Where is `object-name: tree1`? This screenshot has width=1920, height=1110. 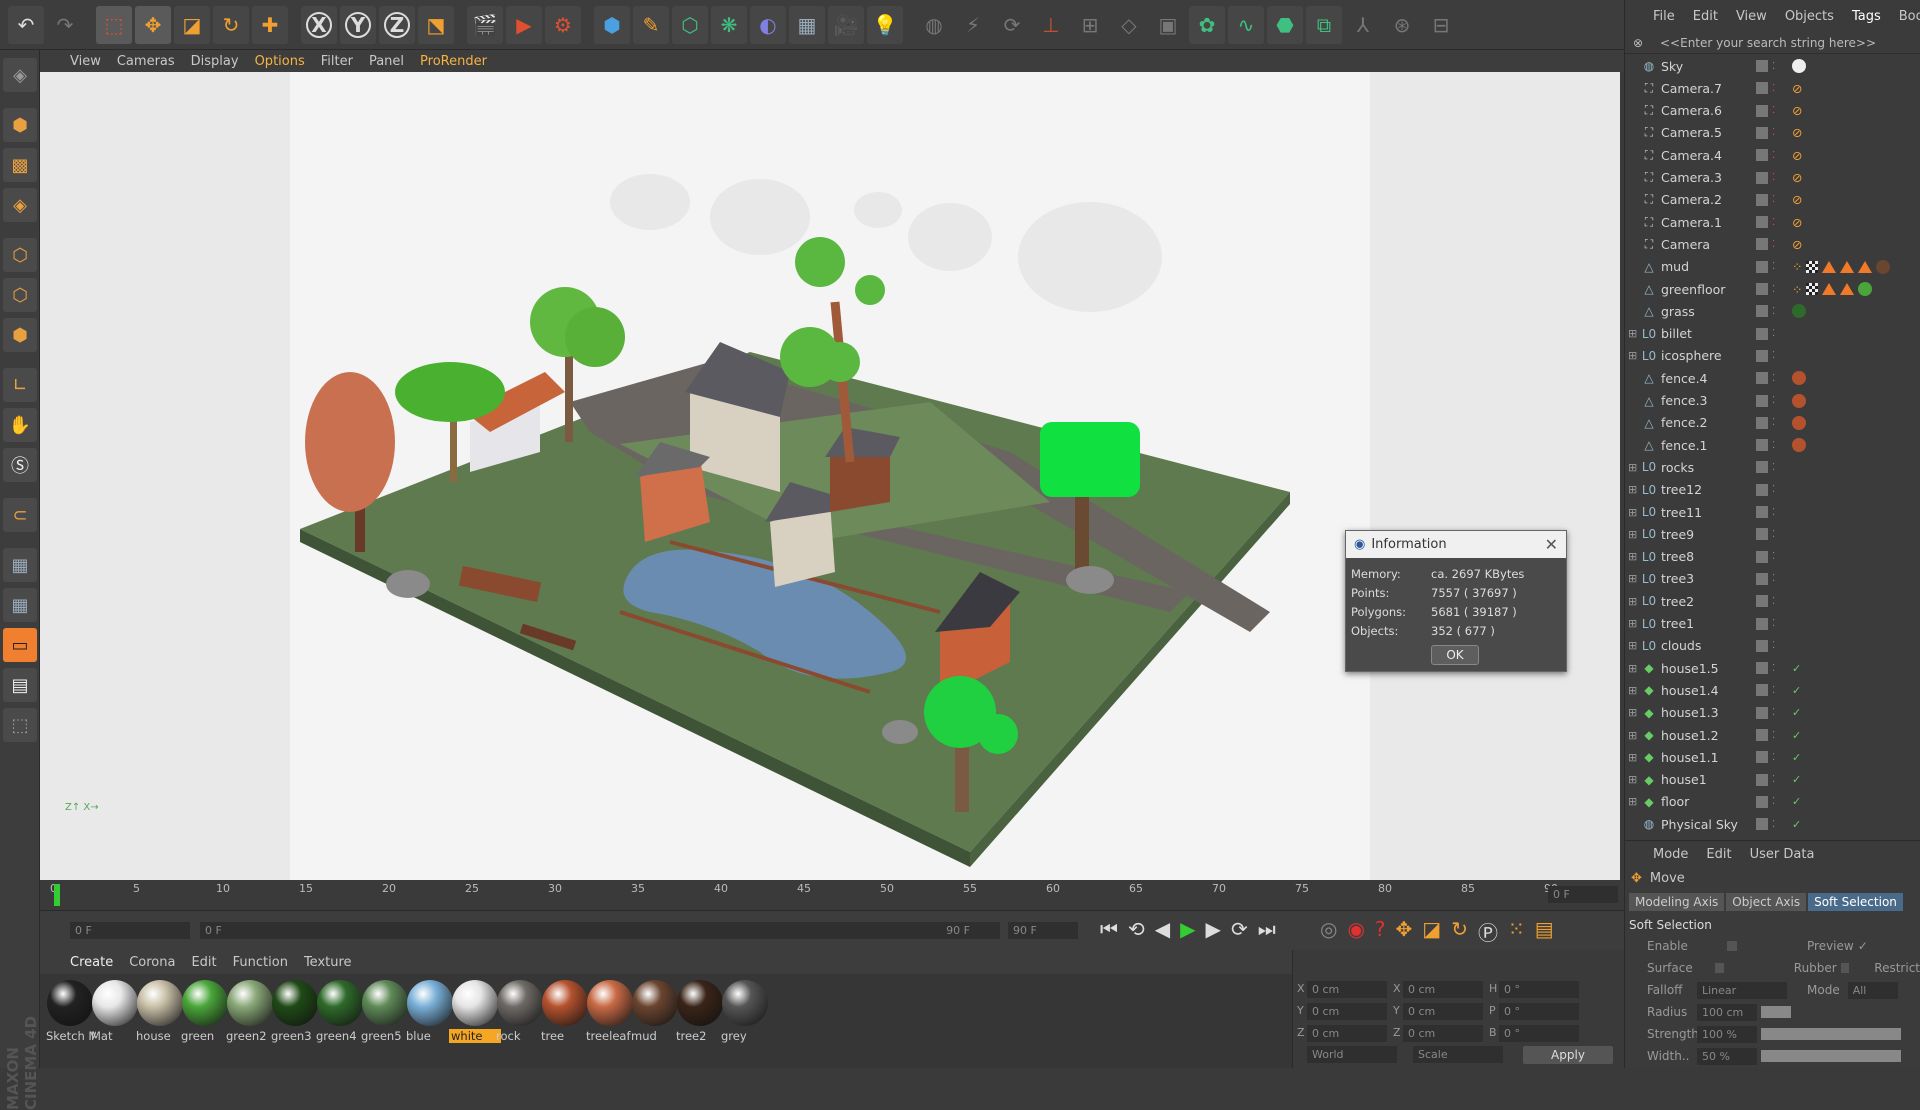 object-name: tree1 is located at coordinates (1707, 623).